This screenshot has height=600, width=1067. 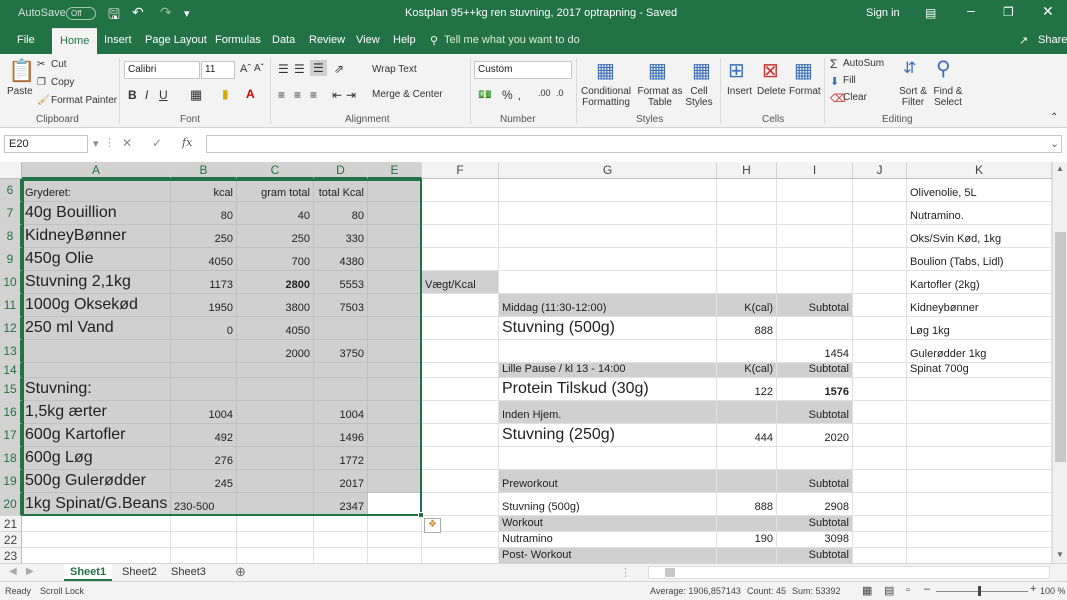 I want to click on conditional-formatting-button: Conditional Formatting, so click(x=606, y=97).